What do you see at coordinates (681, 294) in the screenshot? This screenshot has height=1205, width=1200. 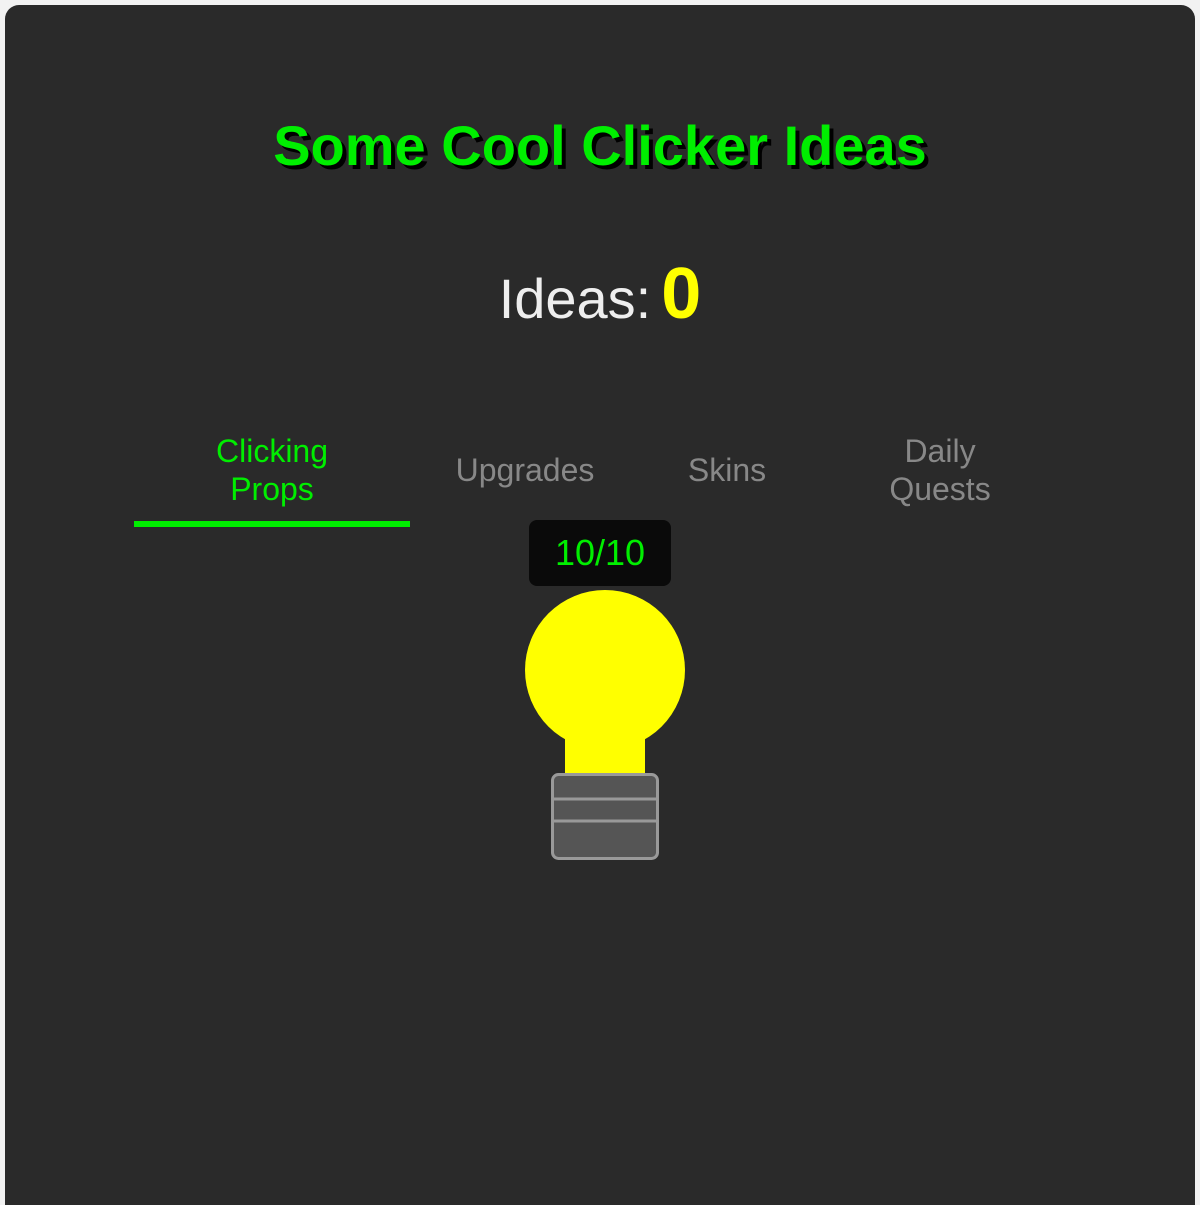 I see `ideas-counter-value: 0` at bounding box center [681, 294].